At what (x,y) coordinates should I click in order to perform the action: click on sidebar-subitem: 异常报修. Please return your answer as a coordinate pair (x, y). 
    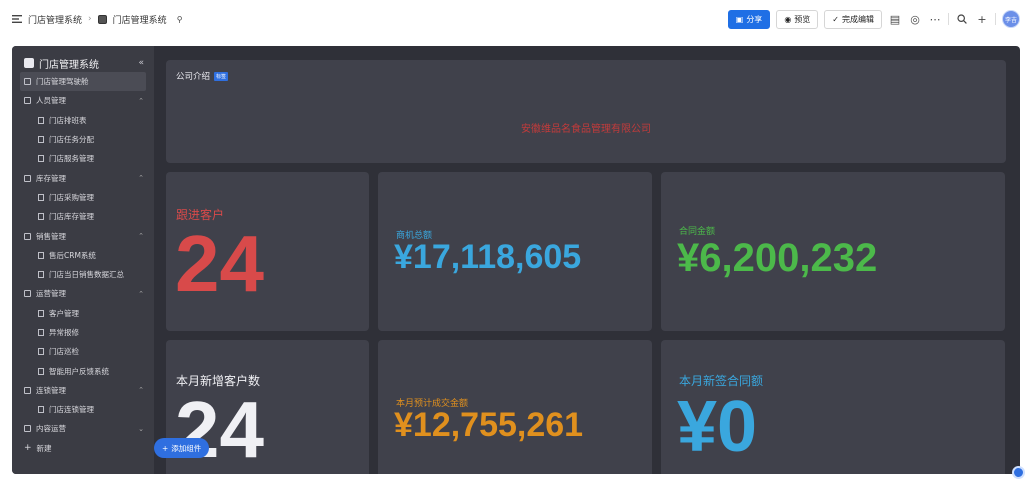
    Looking at the image, I should click on (83, 332).